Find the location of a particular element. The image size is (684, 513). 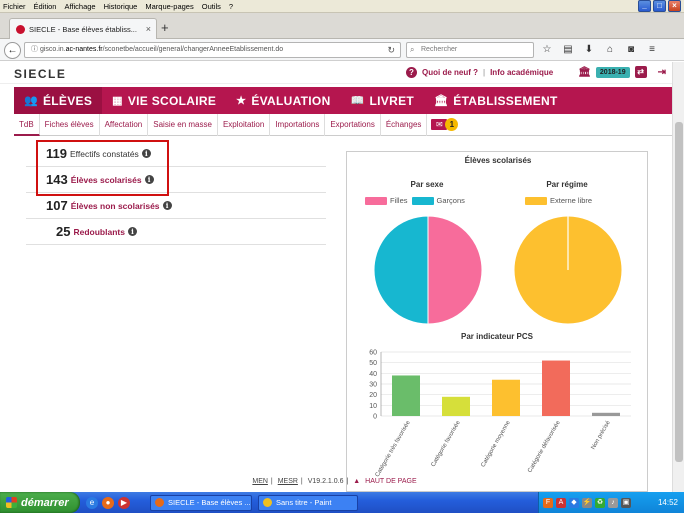

nav-evaluation: ★ ÉVALUATION is located at coordinates (283, 100).